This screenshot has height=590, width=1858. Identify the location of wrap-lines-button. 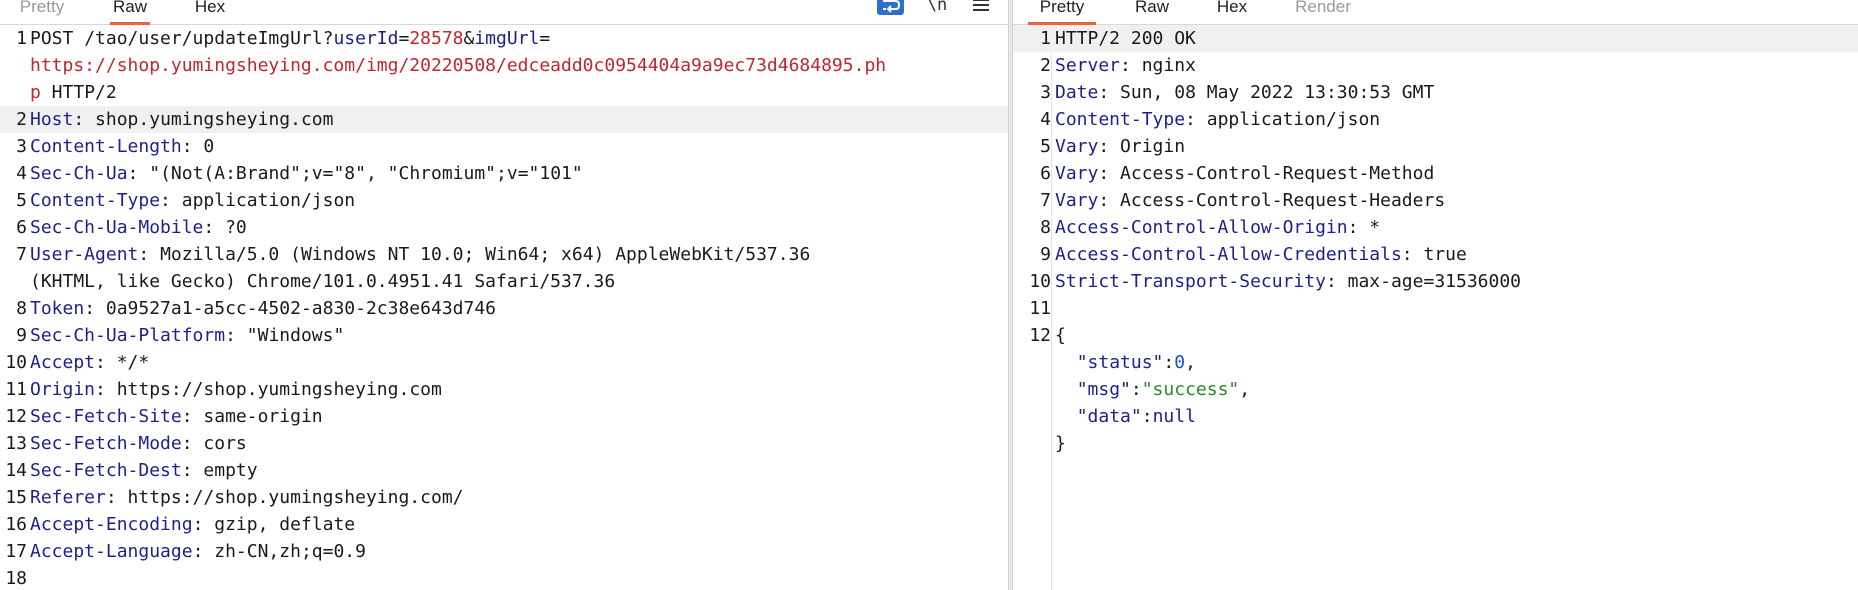
(890, 8).